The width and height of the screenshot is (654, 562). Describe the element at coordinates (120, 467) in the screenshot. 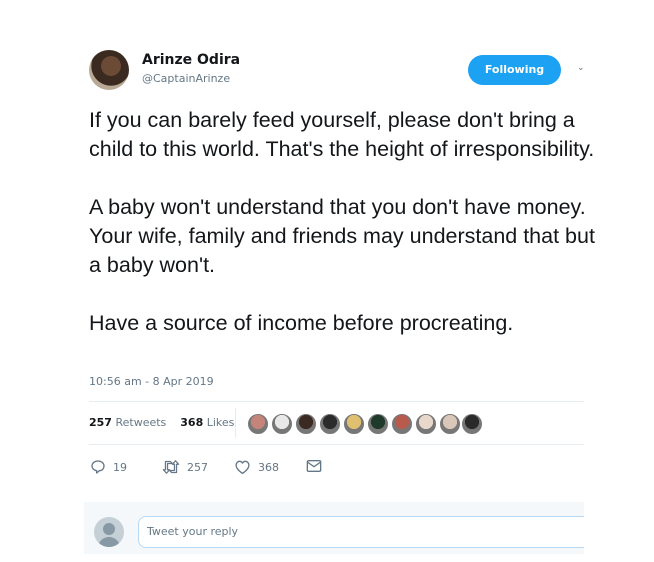

I see `reply-count: 19` at that location.